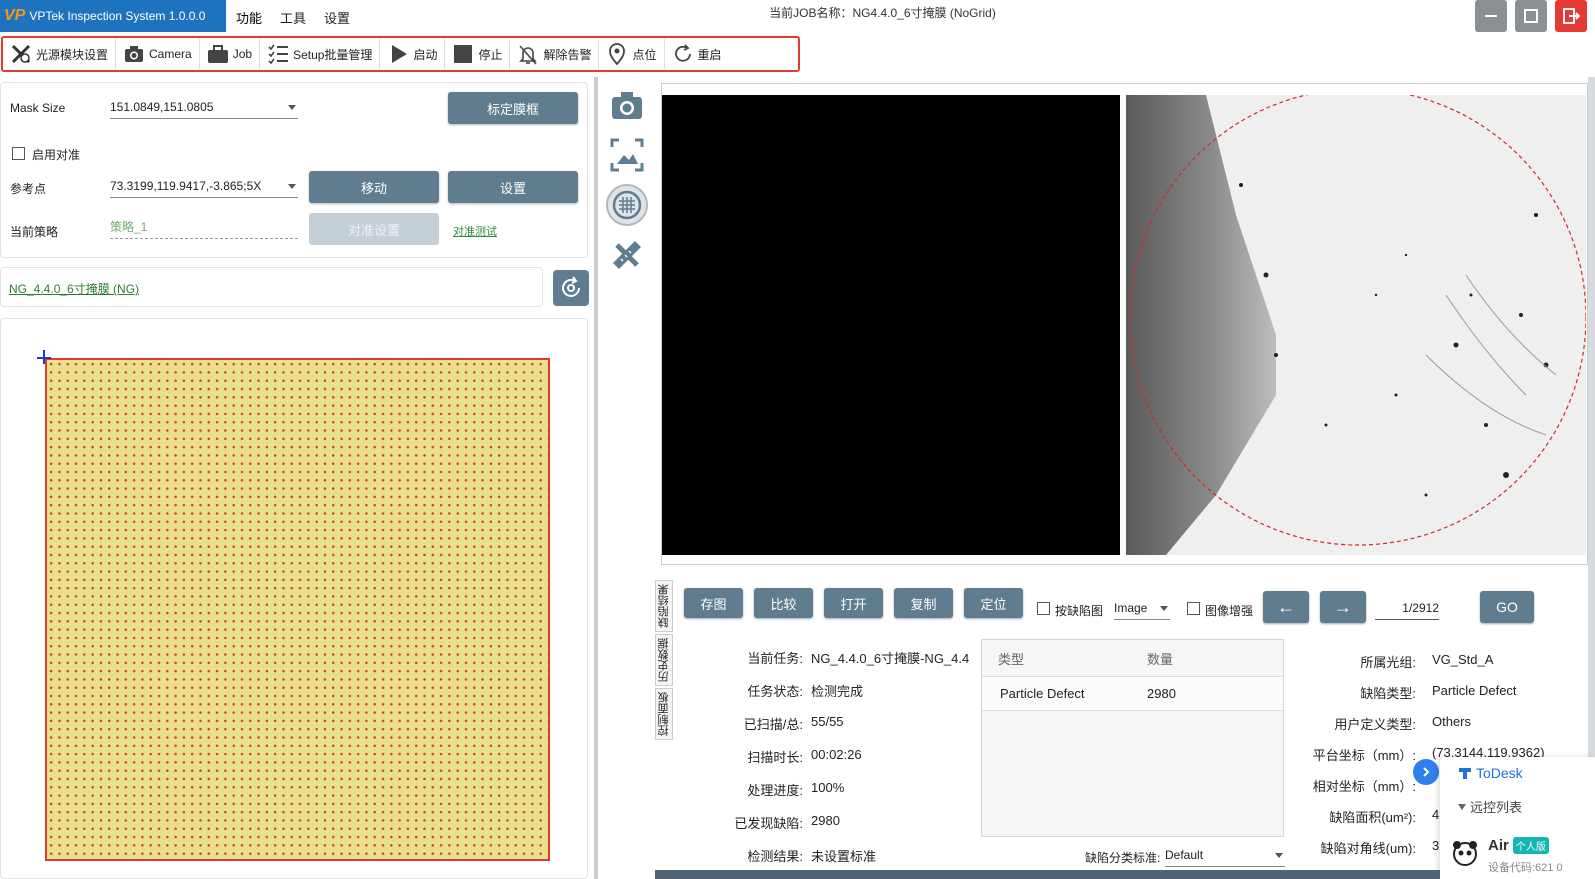 This screenshot has width=1595, height=879. I want to click on todesk-expand-button, so click(1426, 772).